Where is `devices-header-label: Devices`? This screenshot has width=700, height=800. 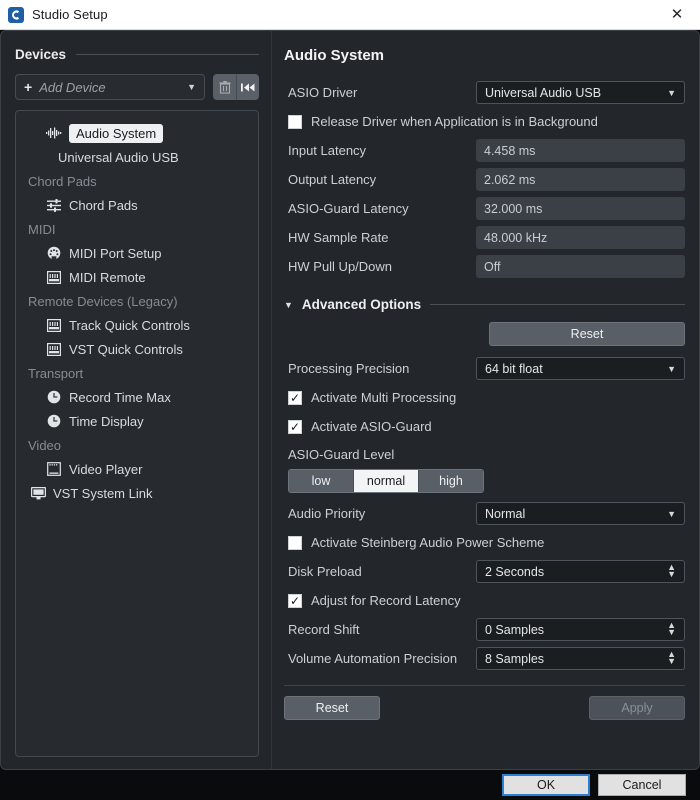 devices-header-label: Devices is located at coordinates (41, 54).